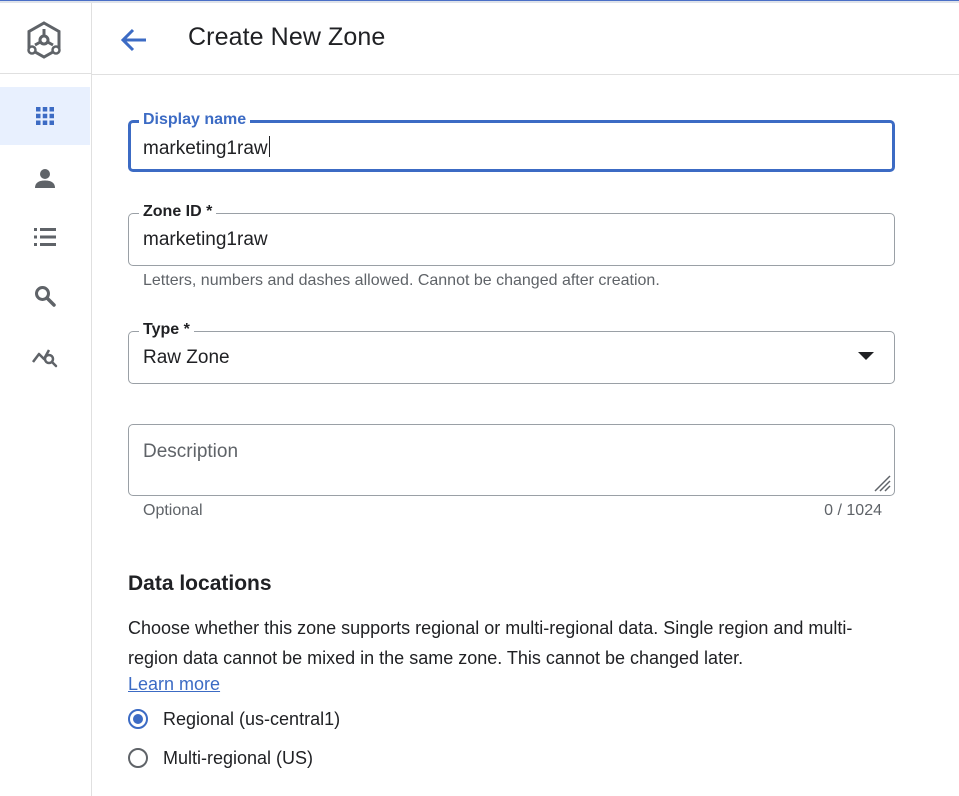  I want to click on rail-item-search, so click(45, 296).